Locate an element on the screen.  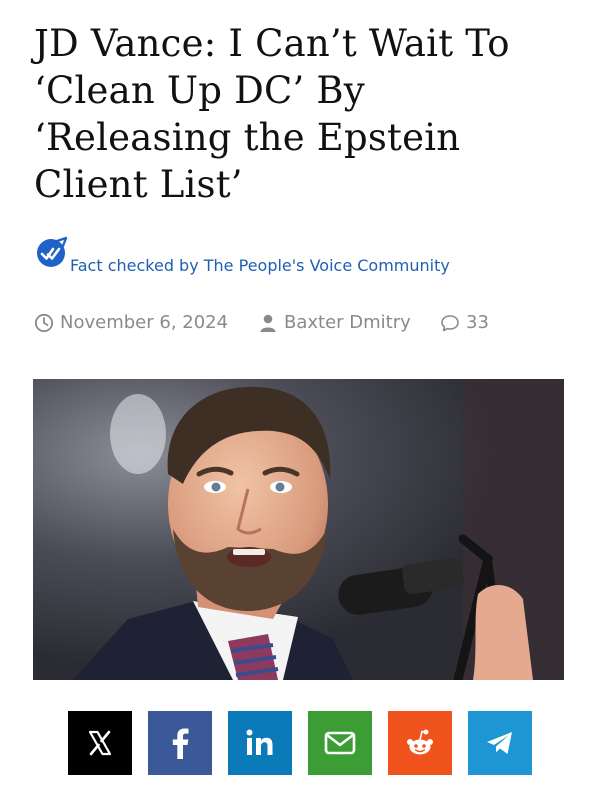
x-icon is located at coordinates (100, 743).